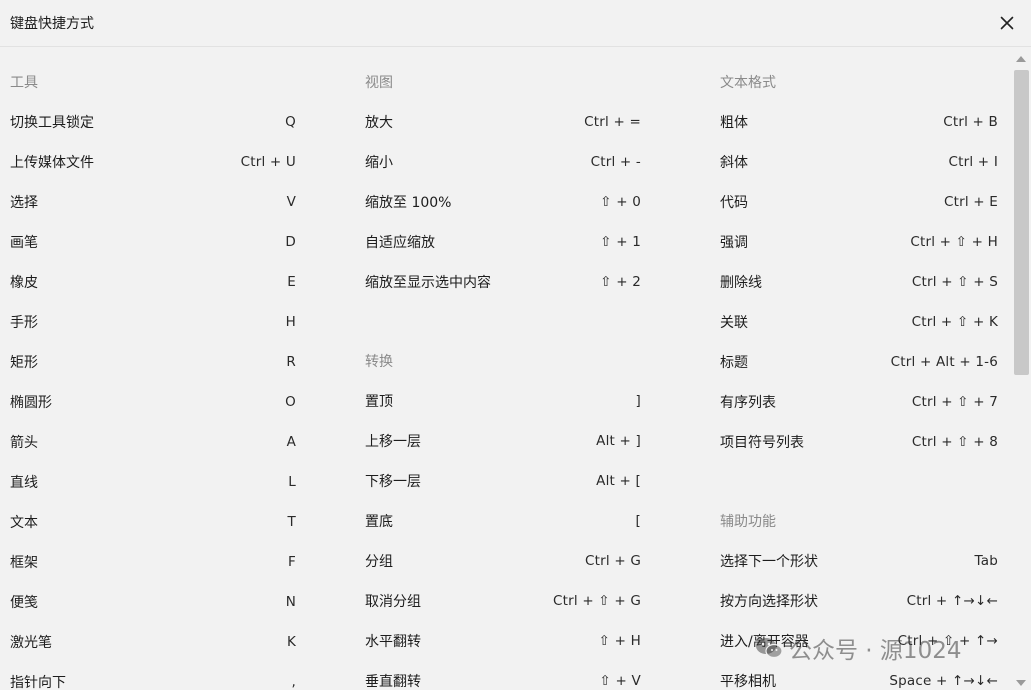  What do you see at coordinates (153, 362) in the screenshot?
I see `shortcut-row: 矩形 R` at bounding box center [153, 362].